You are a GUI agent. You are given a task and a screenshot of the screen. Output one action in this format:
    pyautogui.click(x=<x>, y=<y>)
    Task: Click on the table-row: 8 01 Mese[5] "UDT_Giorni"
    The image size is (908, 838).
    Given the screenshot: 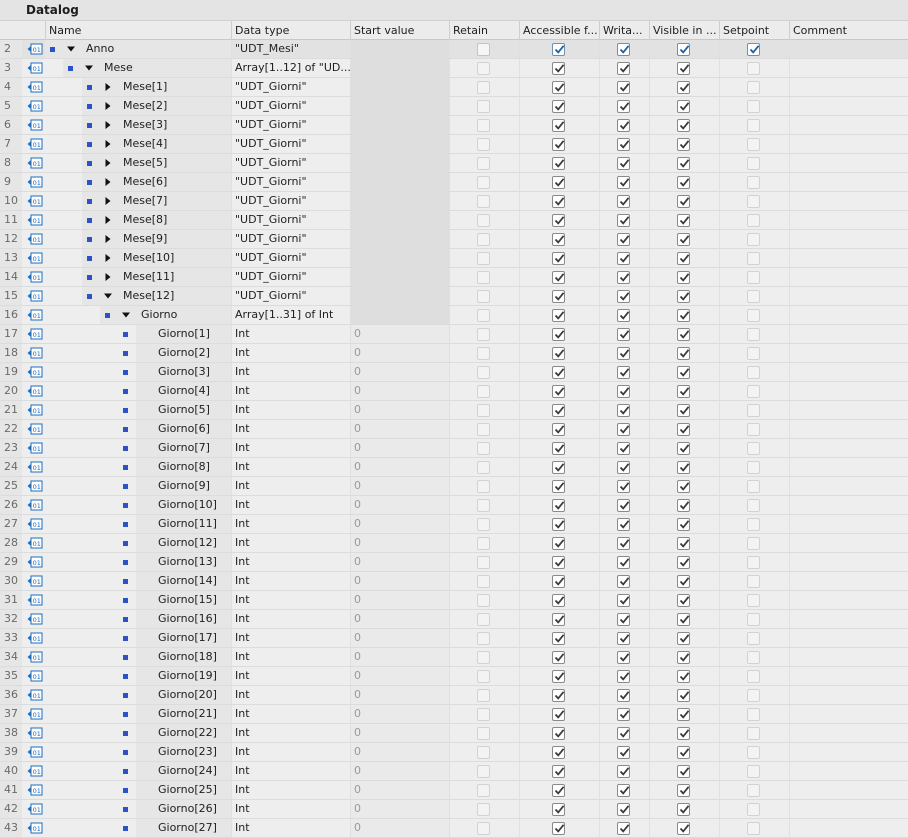 What is the action you would take?
    pyautogui.click(x=454, y=163)
    